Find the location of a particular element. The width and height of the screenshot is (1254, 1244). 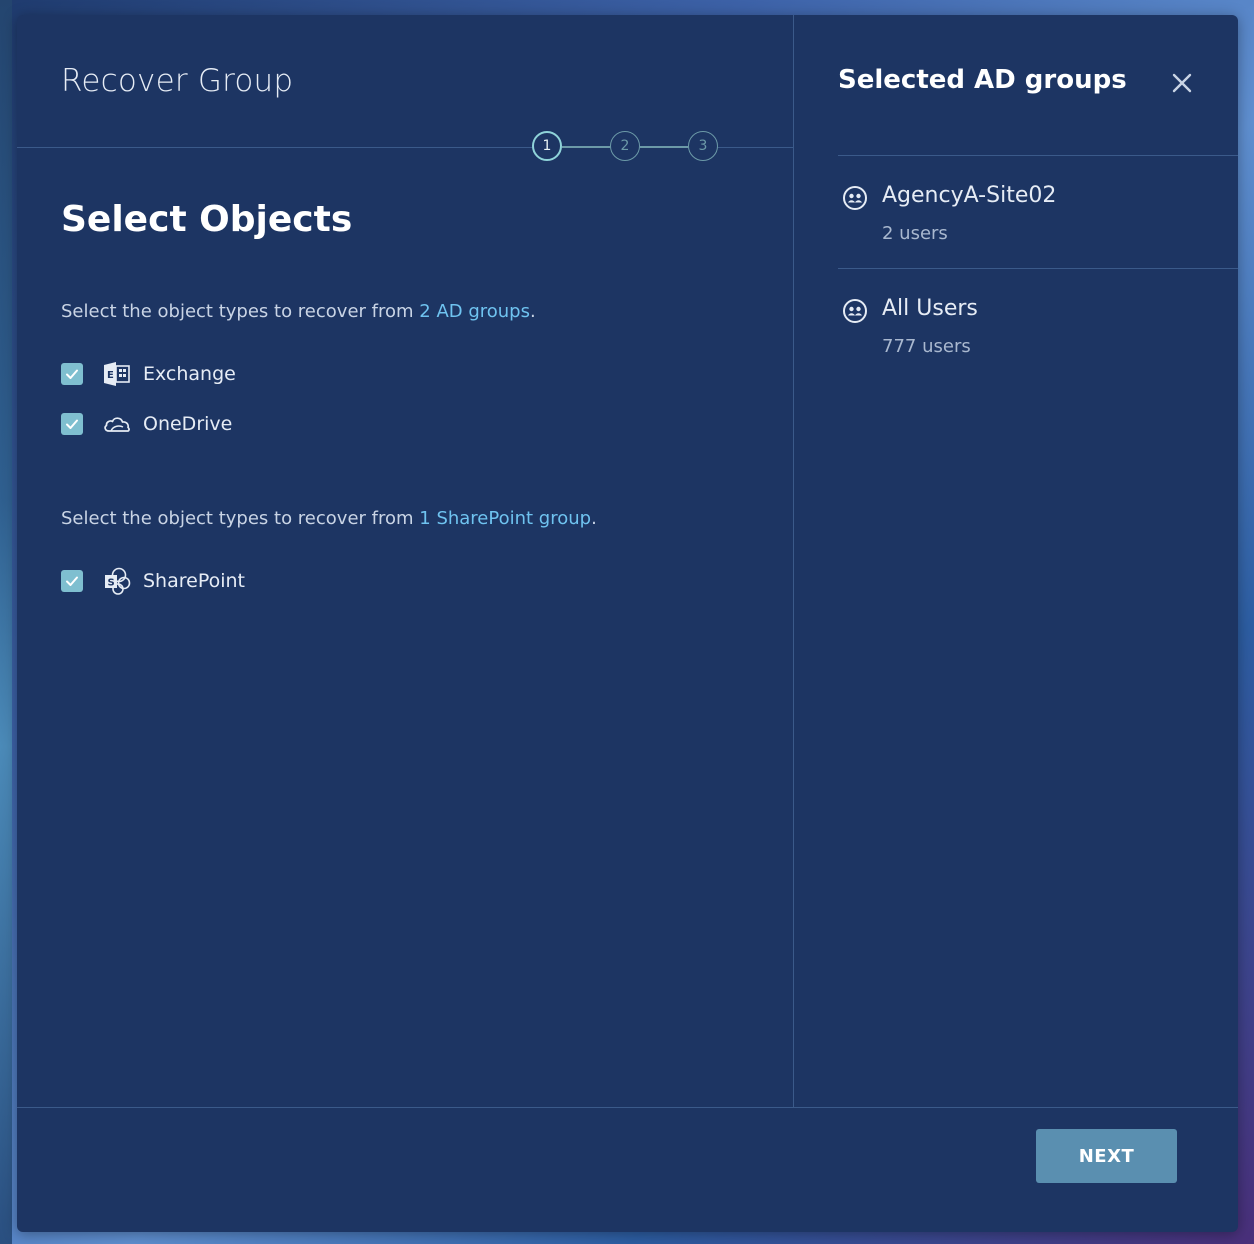

dialog-title: Recover Group is located at coordinates (177, 81).